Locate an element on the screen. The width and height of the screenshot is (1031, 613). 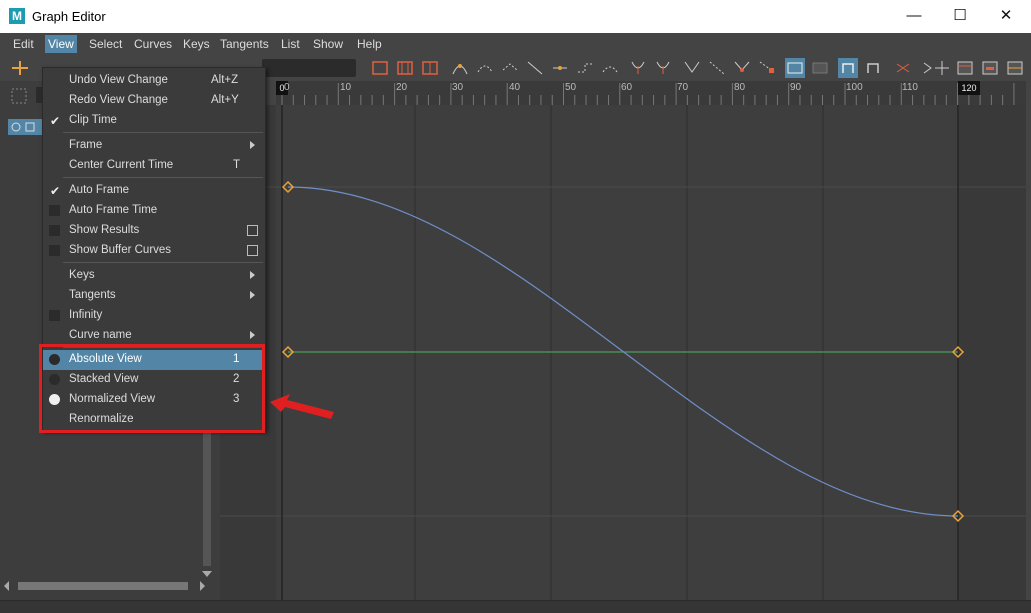
tick-label-110: 110 is located at coordinates (910, 87).